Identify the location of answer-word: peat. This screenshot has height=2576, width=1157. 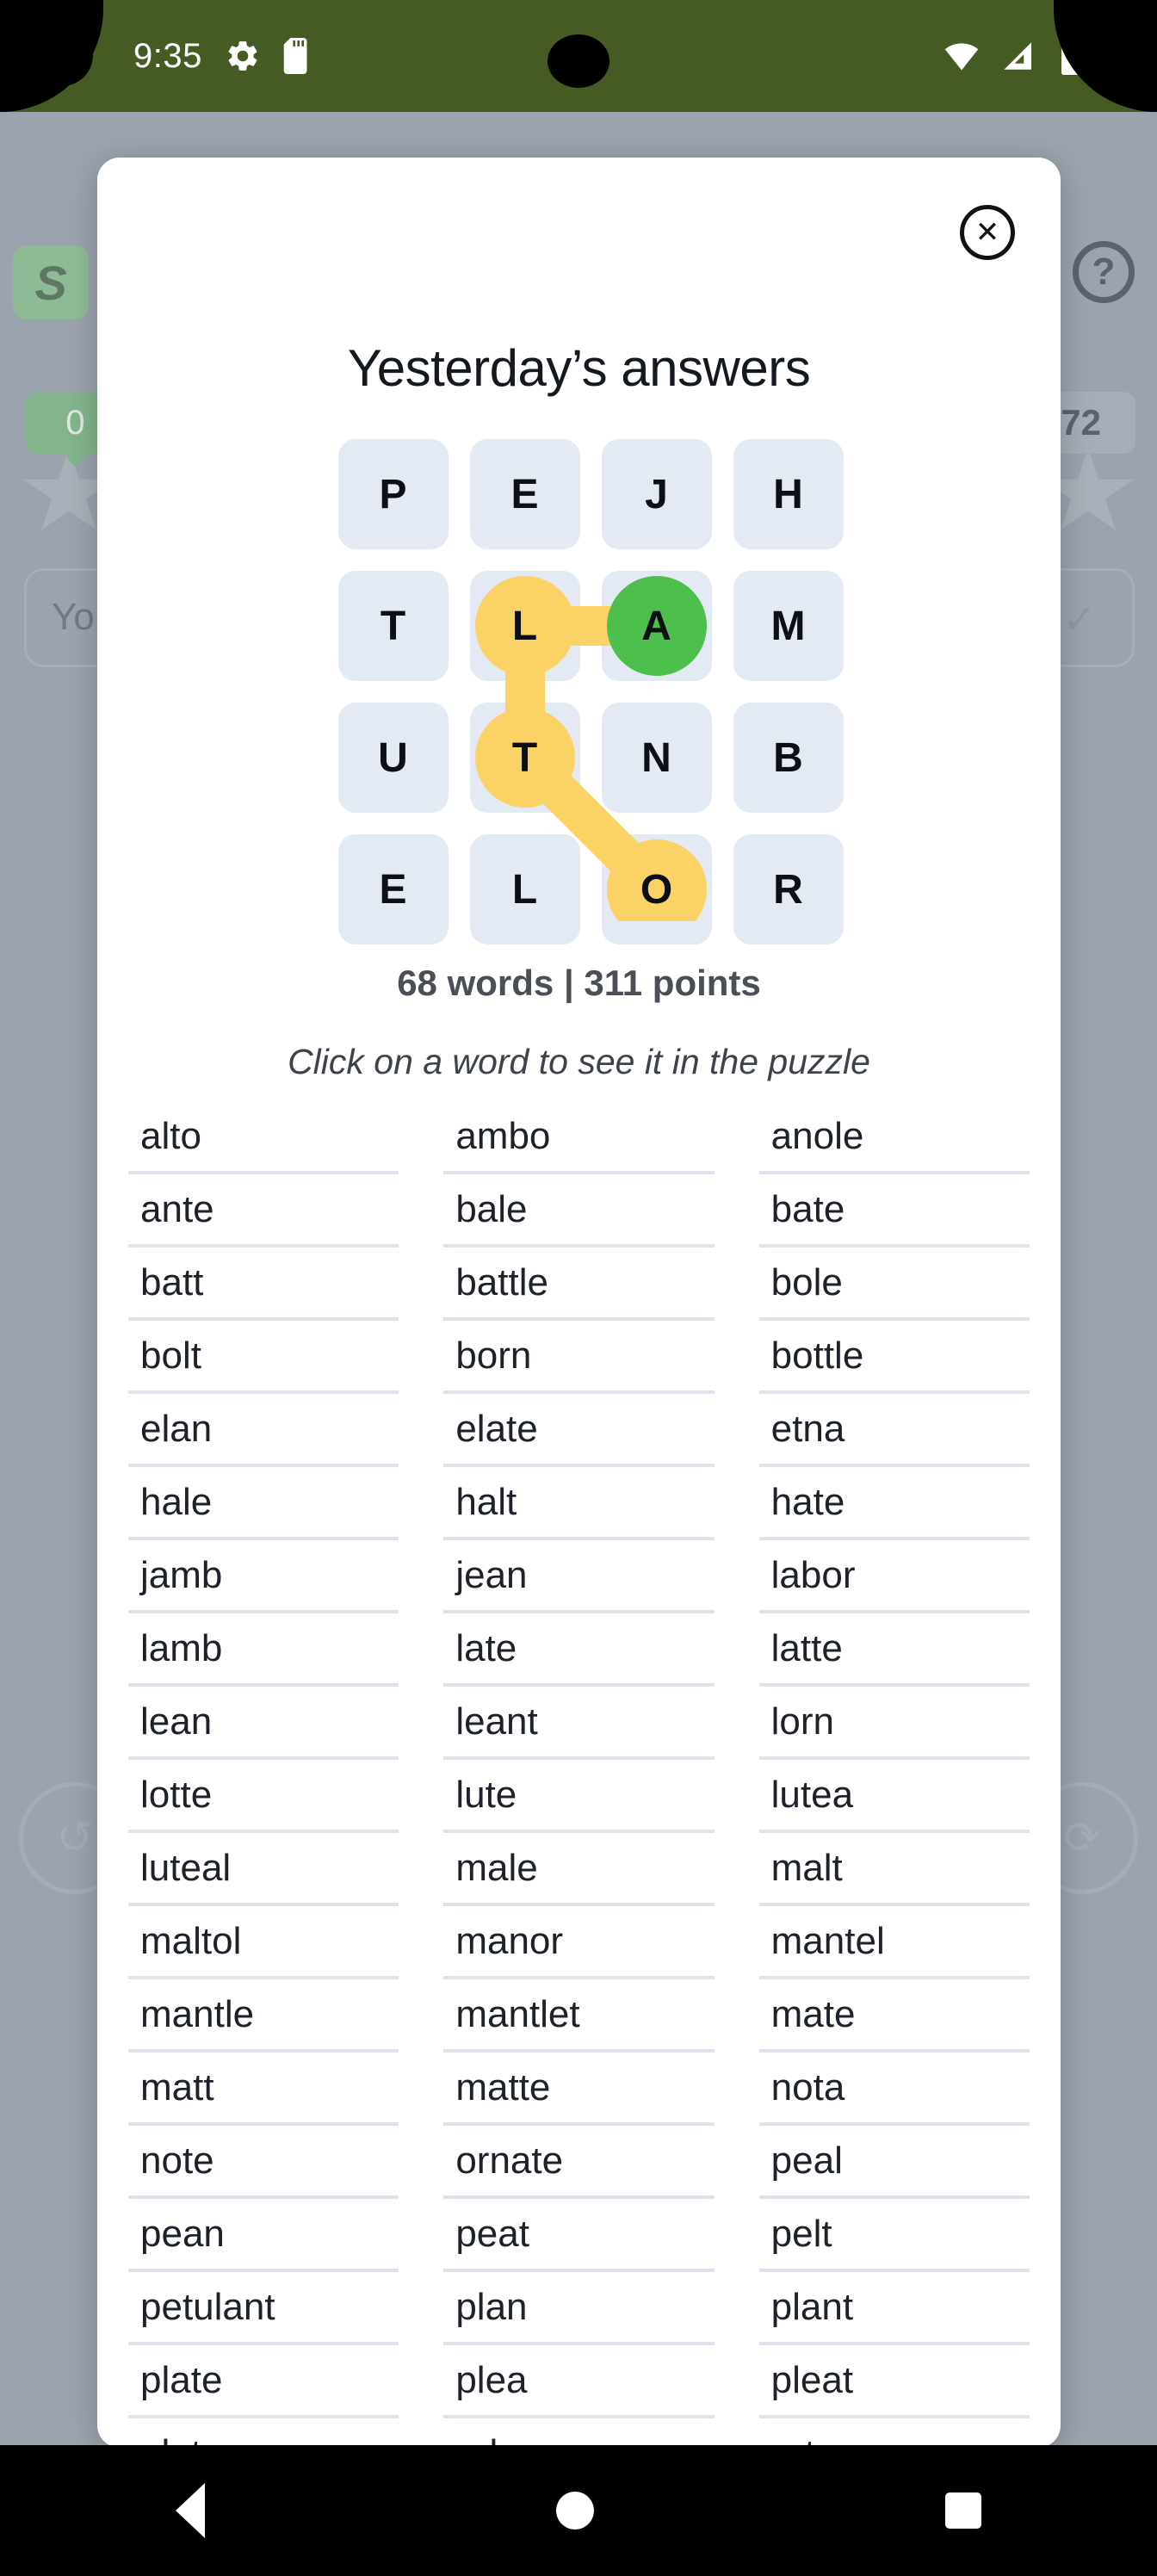
(579, 2236).